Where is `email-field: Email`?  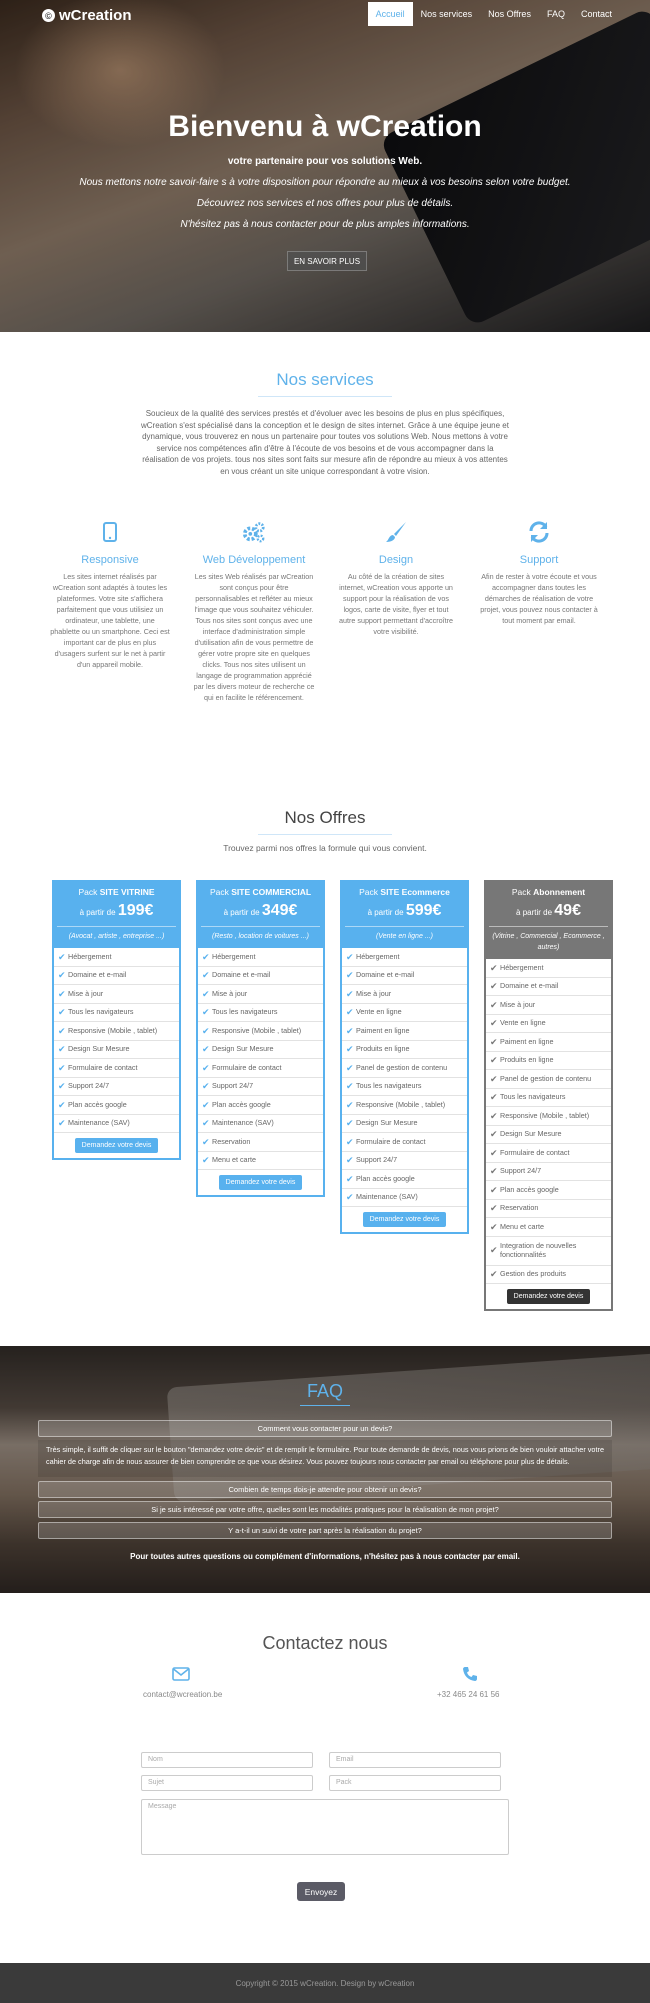
email-field: Email is located at coordinates (415, 1760).